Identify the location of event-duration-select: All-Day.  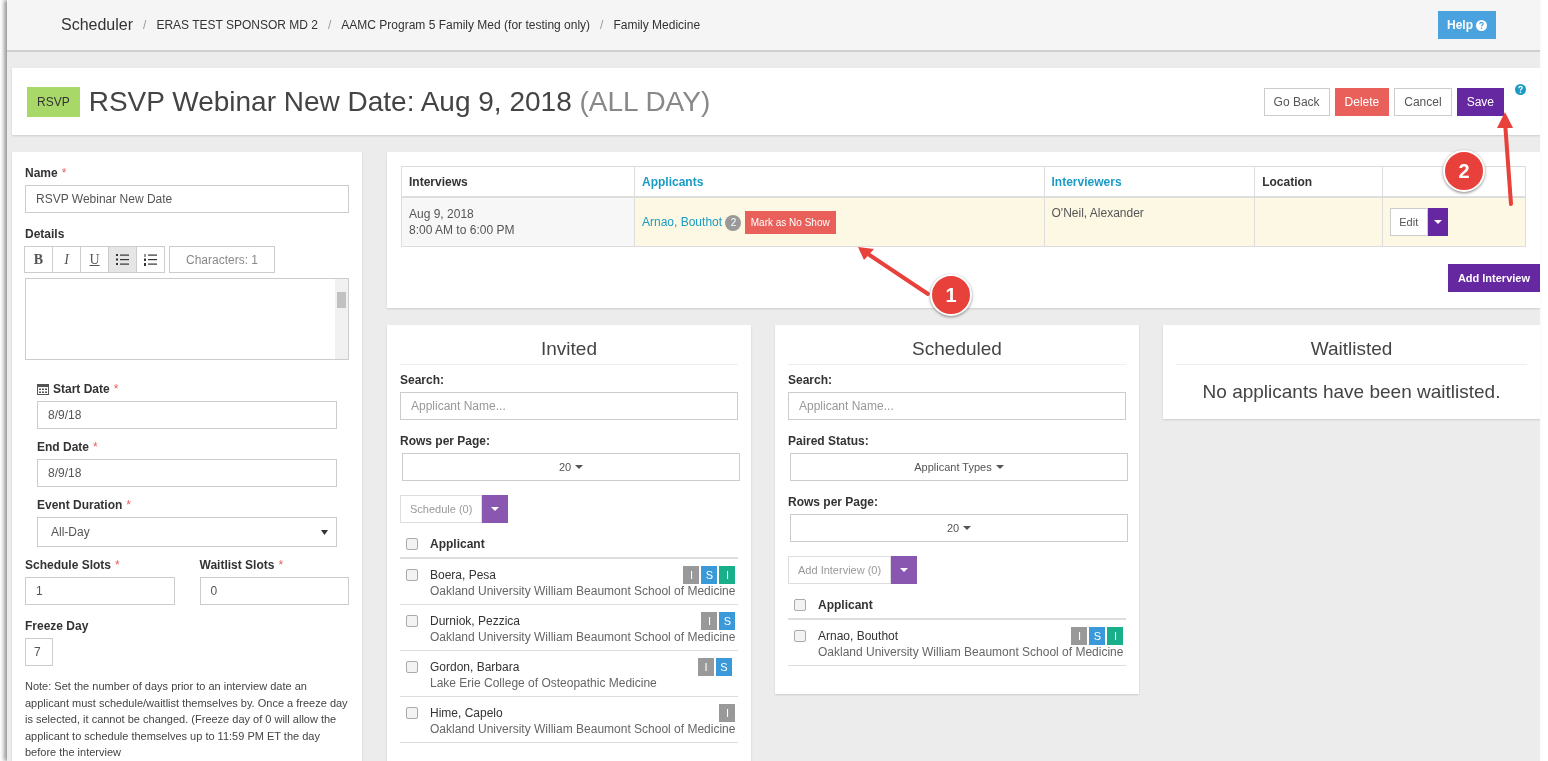
(187, 532).